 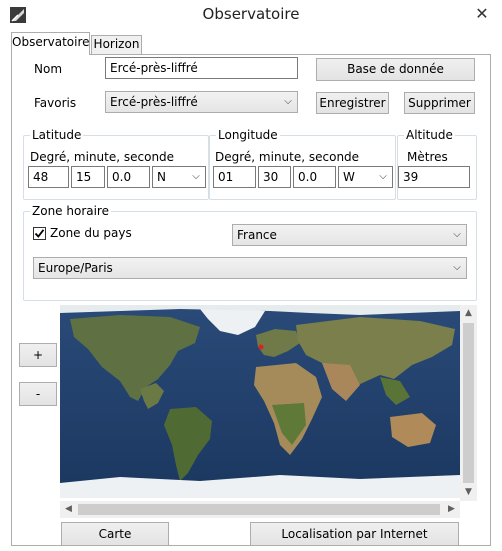 I want to click on supprimer-button: Supprimer, so click(x=439, y=103).